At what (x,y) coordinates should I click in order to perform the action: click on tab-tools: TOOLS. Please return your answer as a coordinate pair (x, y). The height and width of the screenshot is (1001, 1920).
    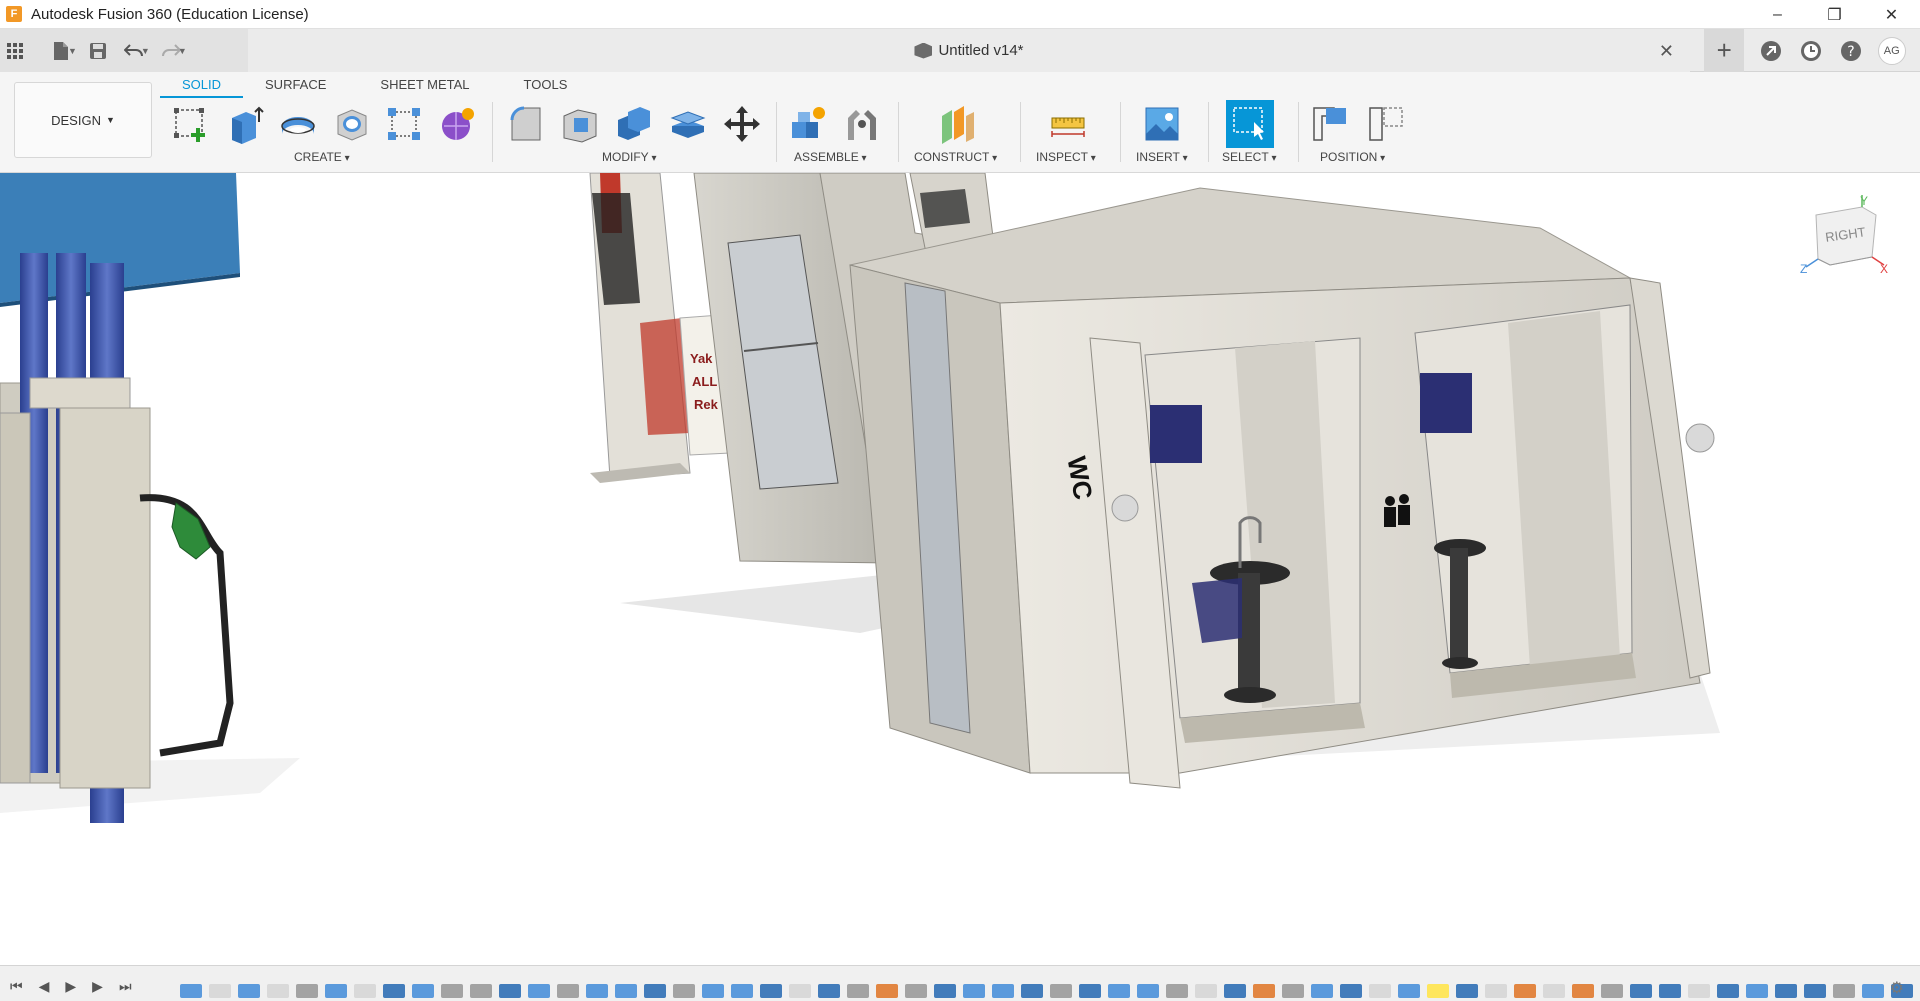
    Looking at the image, I should click on (546, 85).